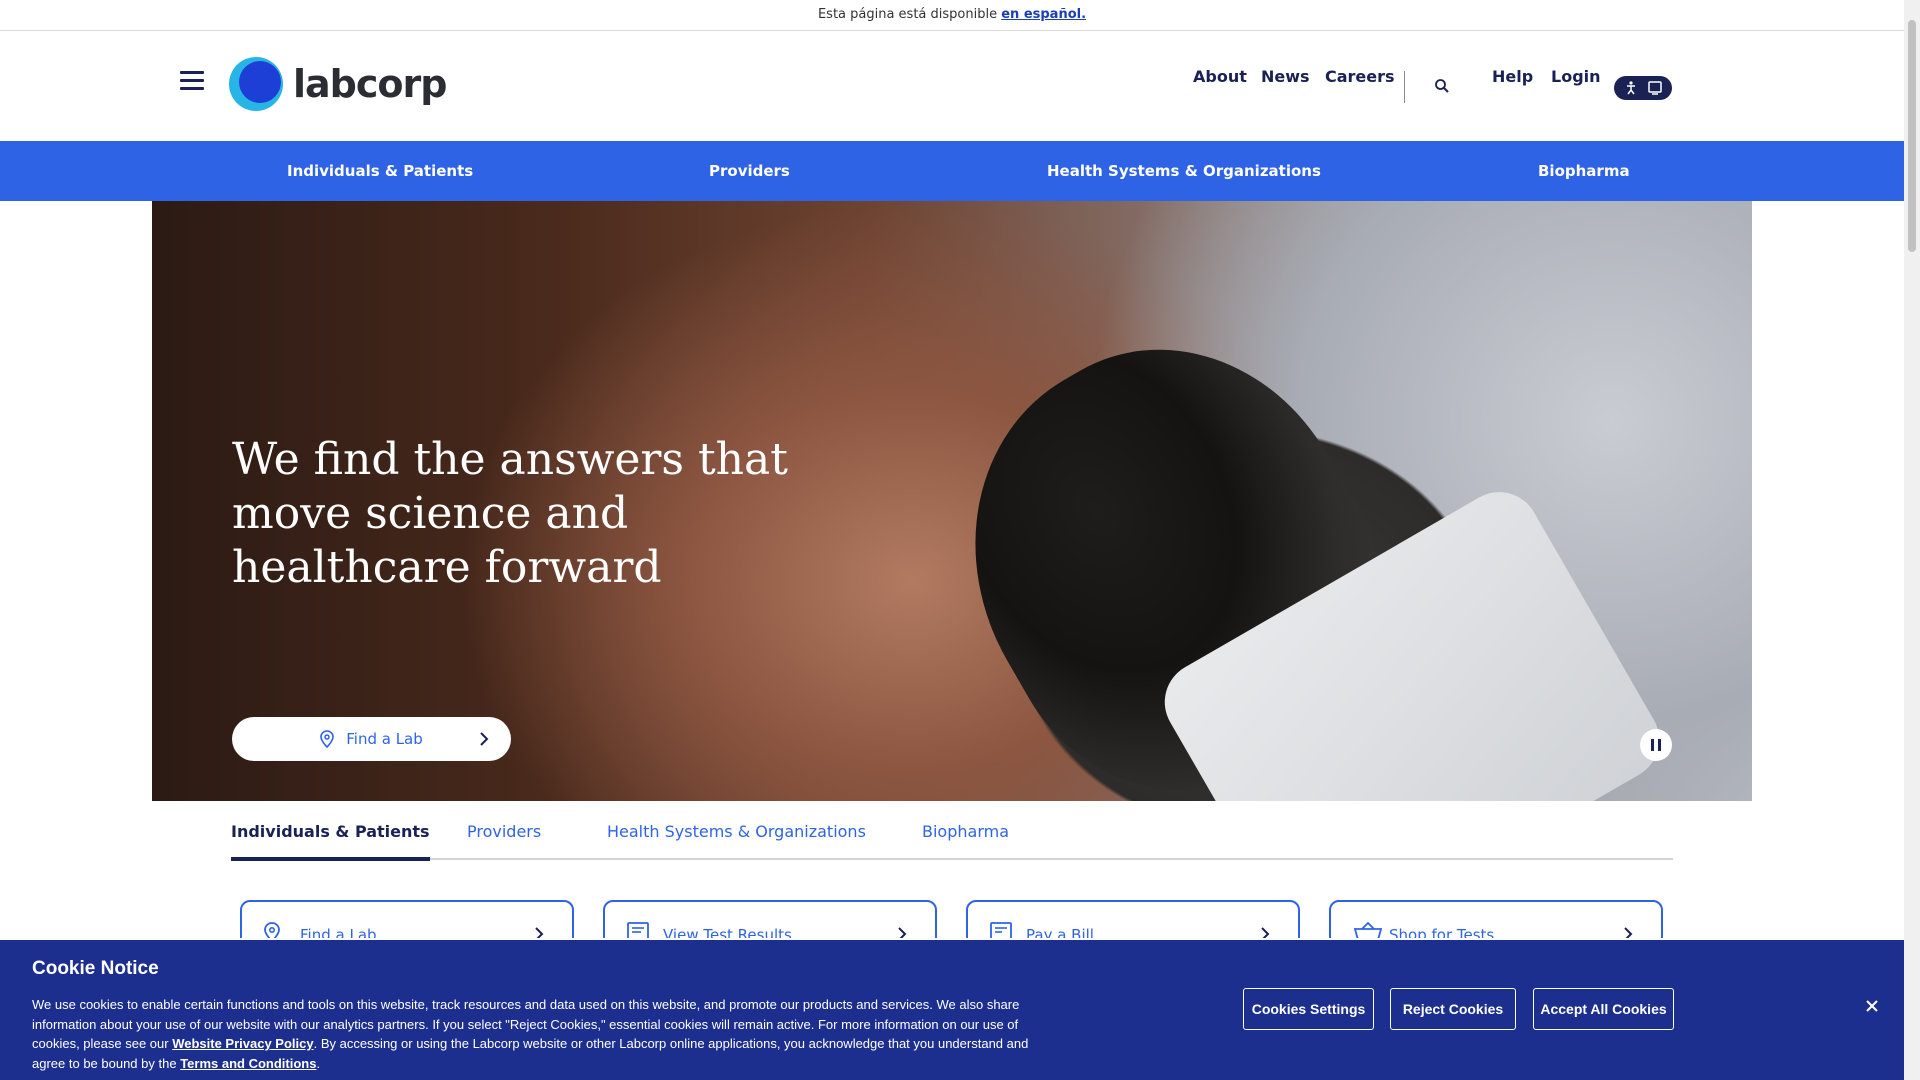 This screenshot has width=1920, height=1080. Describe the element at coordinates (504, 832) in the screenshot. I see `tab-providers: Providers` at that location.